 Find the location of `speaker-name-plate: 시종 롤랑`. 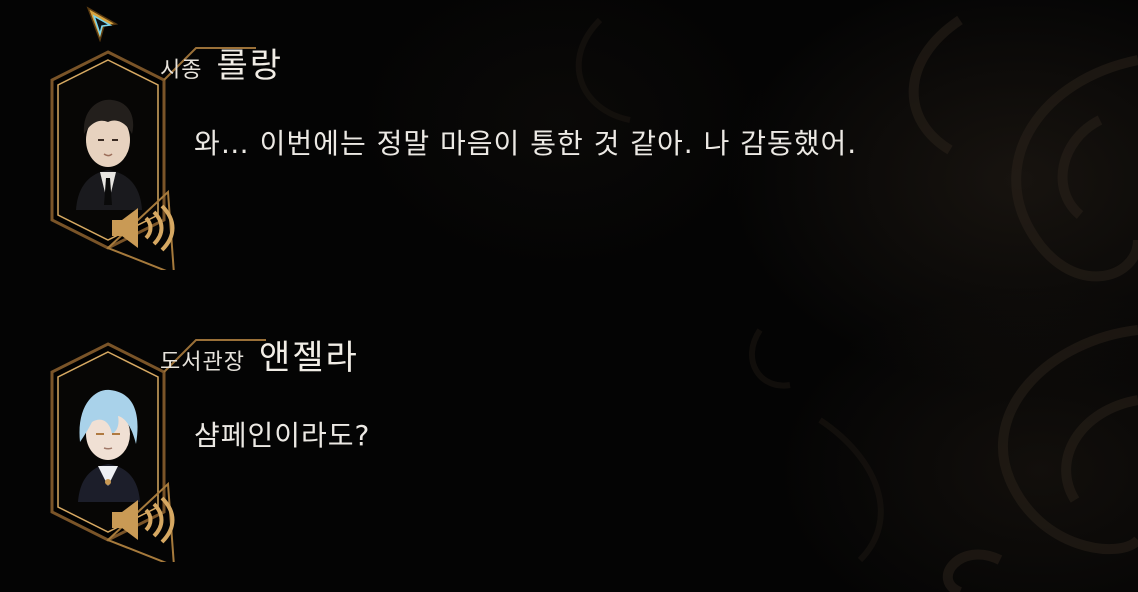

speaker-name-plate: 시종 롤랑 is located at coordinates (221, 62).